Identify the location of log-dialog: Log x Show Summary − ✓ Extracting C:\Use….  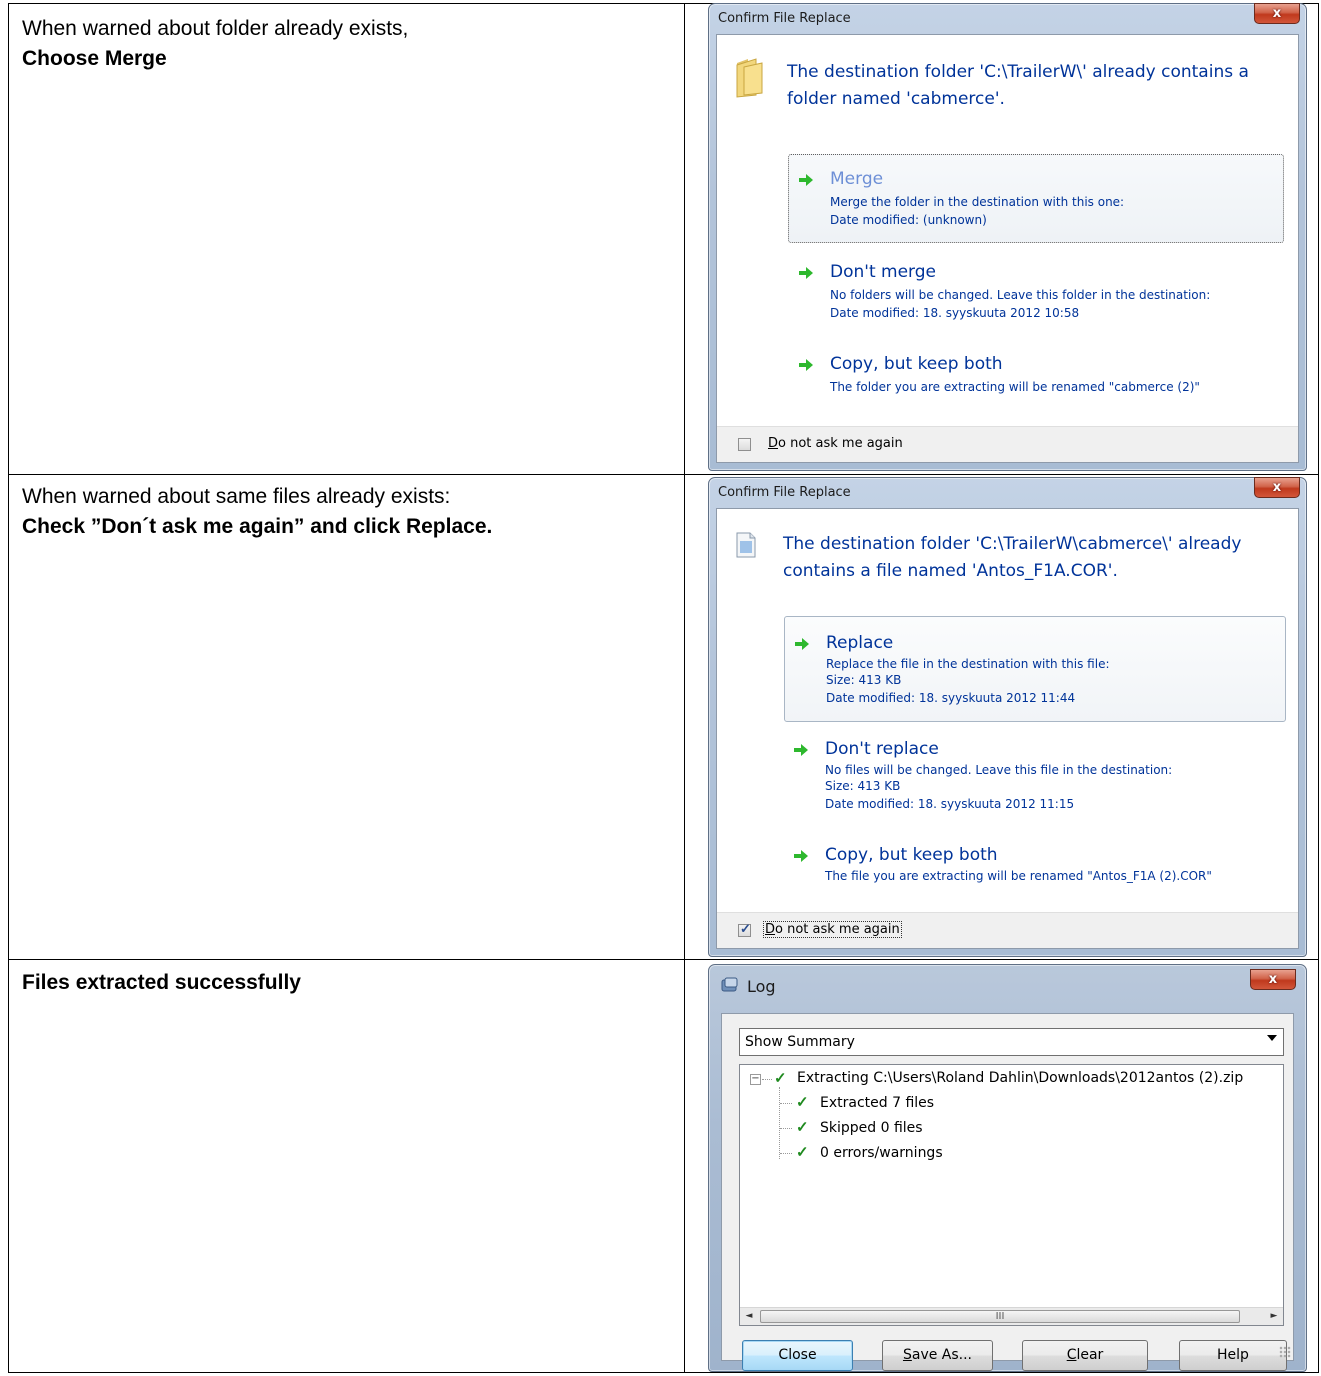
(1007, 1168).